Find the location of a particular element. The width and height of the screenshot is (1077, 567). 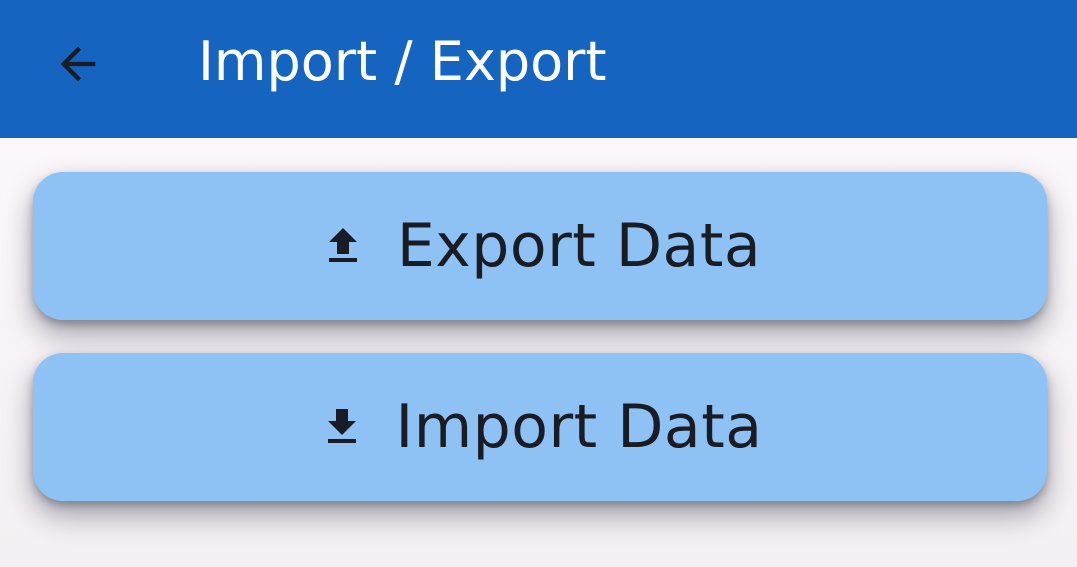

import-data-label: Import Data is located at coordinates (579, 427).